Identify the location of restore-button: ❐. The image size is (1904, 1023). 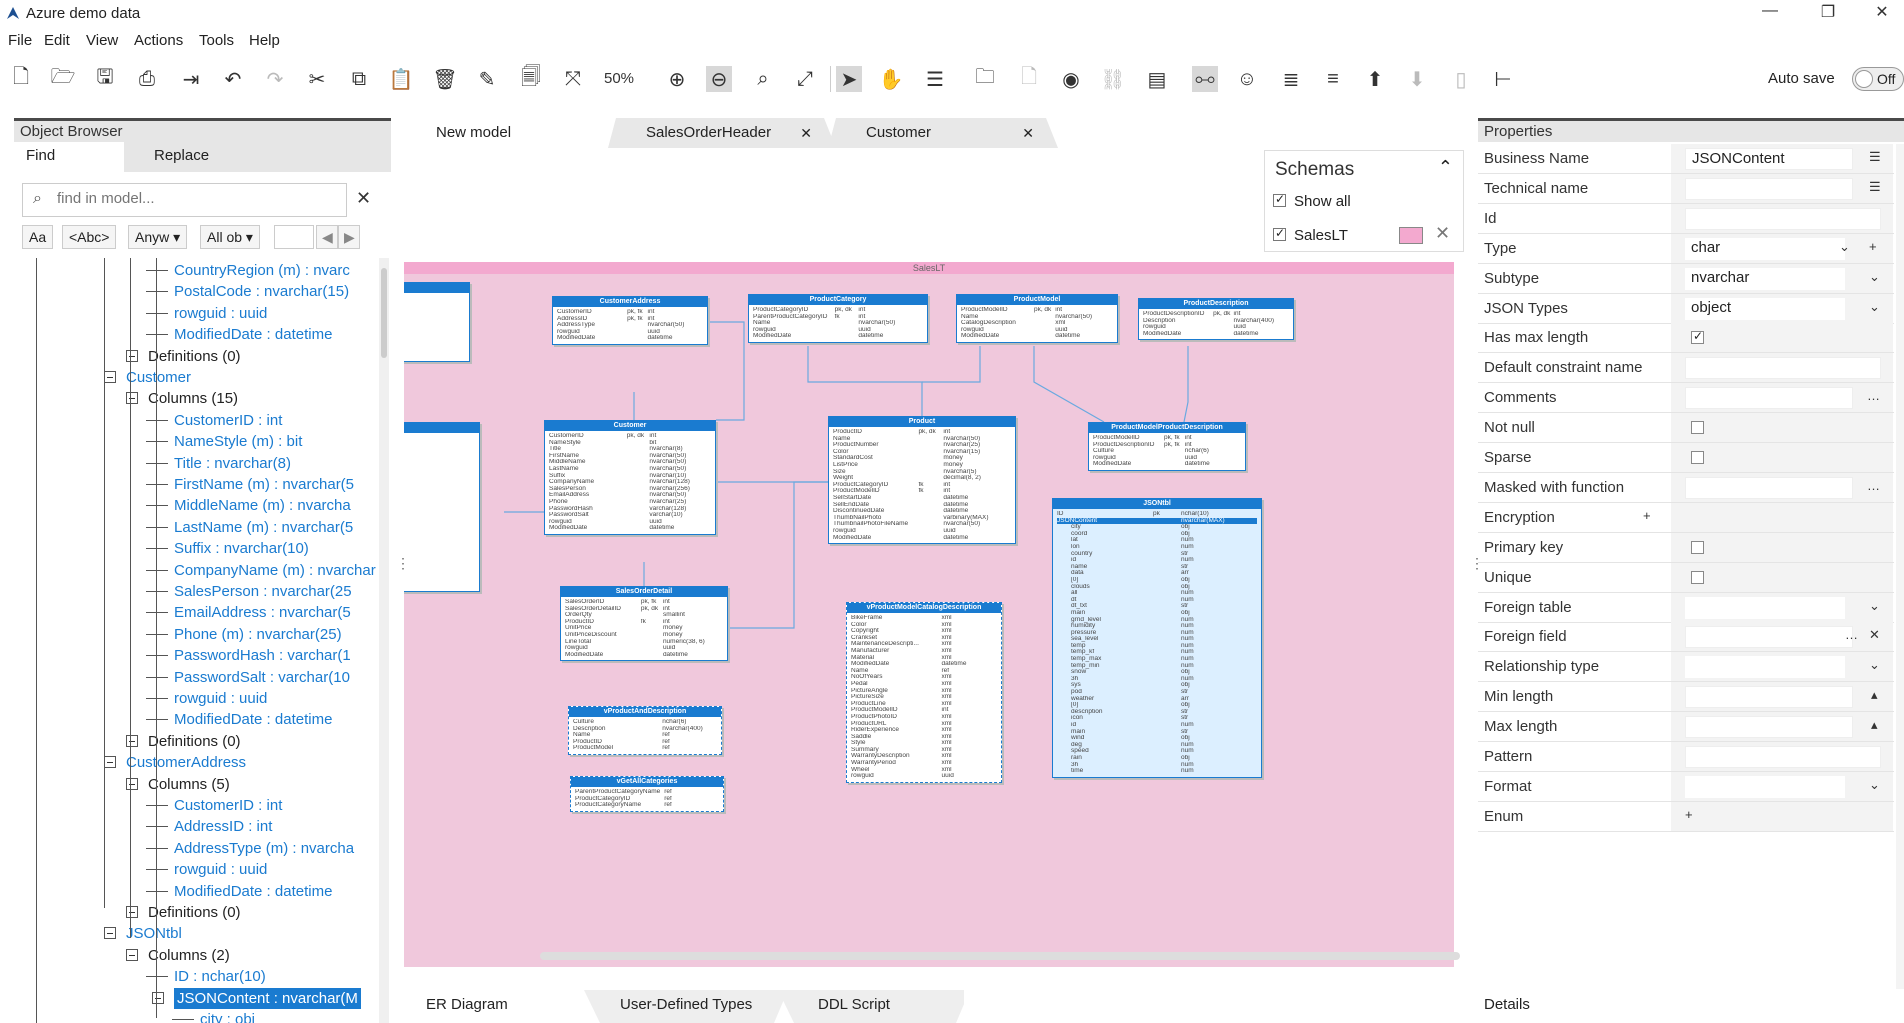
(1828, 12).